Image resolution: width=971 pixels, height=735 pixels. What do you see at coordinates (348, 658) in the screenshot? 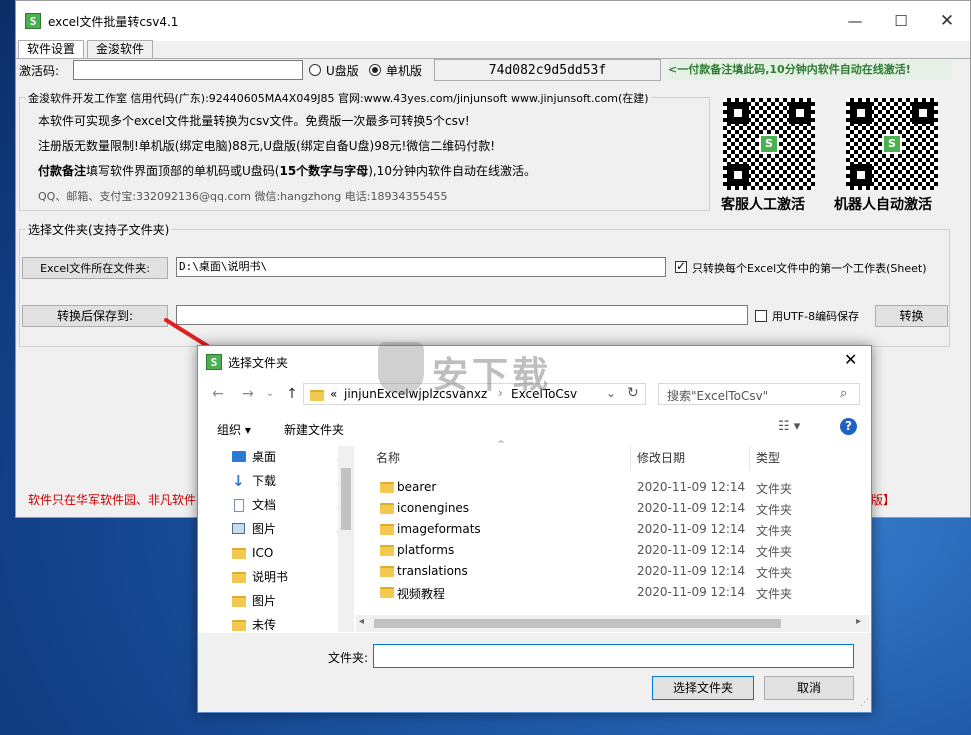
I see `folder-field-label: 文件夹:` at bounding box center [348, 658].